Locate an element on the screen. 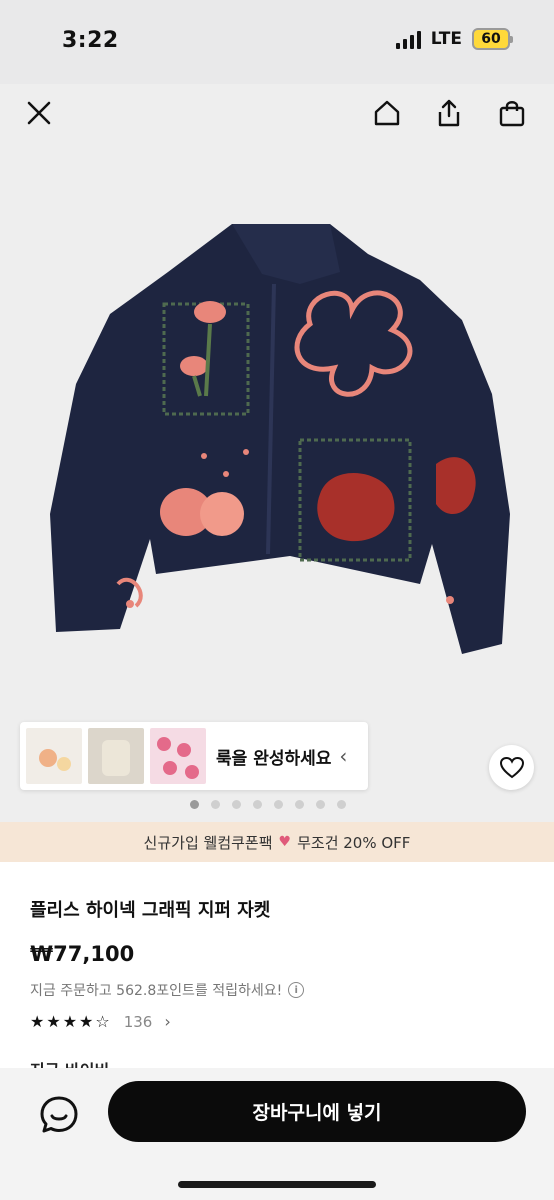  status-indicators: LTE 60 is located at coordinates (454, 39).